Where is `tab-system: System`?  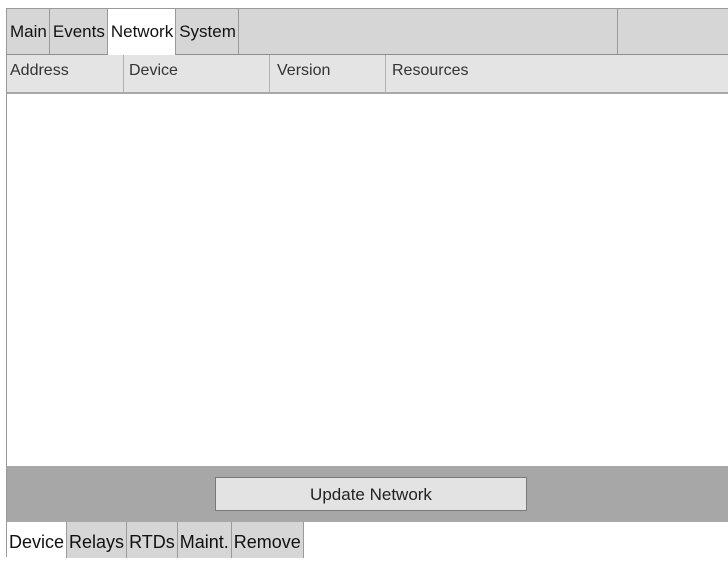
tab-system: System is located at coordinates (207, 31).